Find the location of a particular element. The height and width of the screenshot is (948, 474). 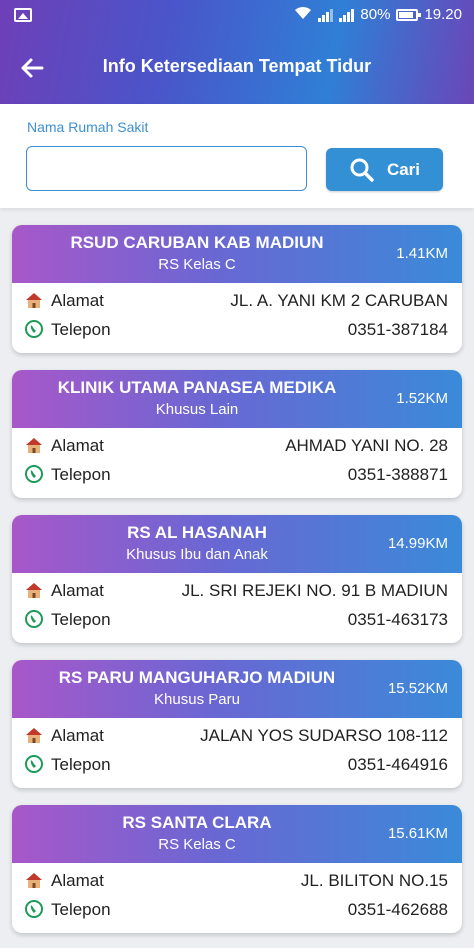

battery-percent: 80% is located at coordinates (375, 14).